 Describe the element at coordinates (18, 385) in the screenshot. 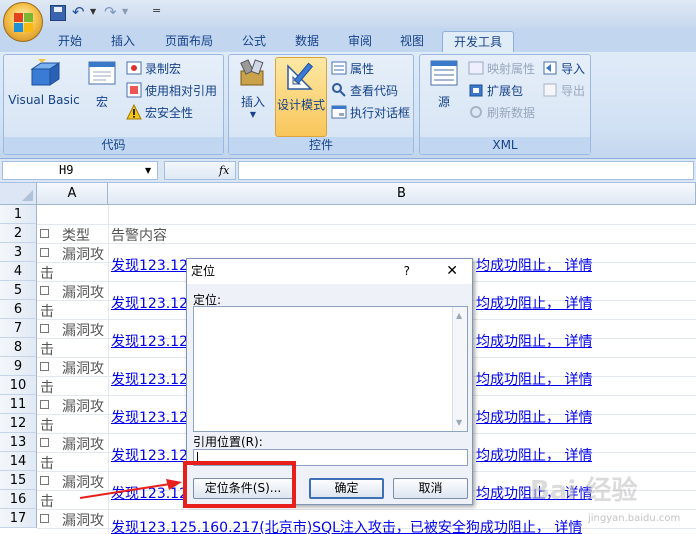

I see `row-header: 10` at that location.